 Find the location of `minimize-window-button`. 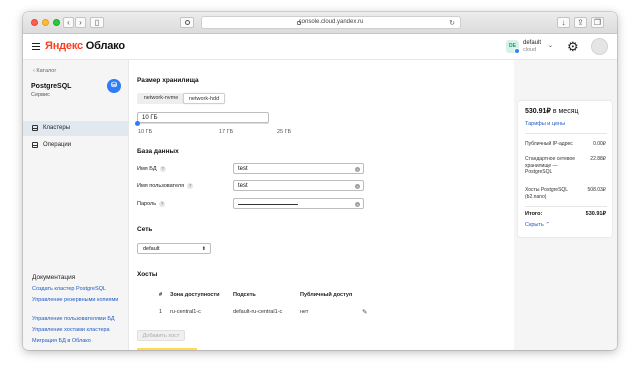

minimize-window-button is located at coordinates (45, 22).